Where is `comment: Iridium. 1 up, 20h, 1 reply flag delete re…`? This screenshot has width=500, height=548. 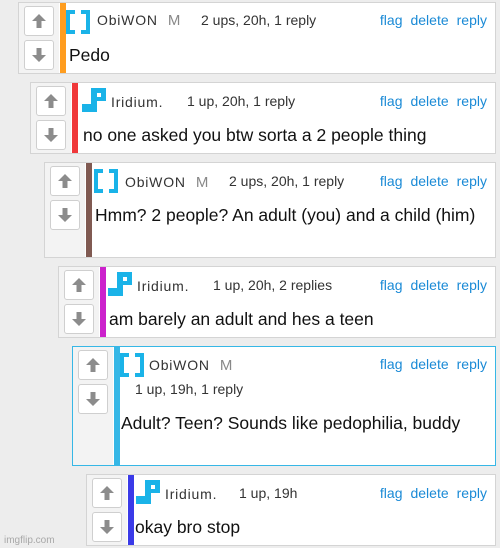 comment: Iridium. 1 up, 20h, 1 reply flag delete re… is located at coordinates (263, 118).